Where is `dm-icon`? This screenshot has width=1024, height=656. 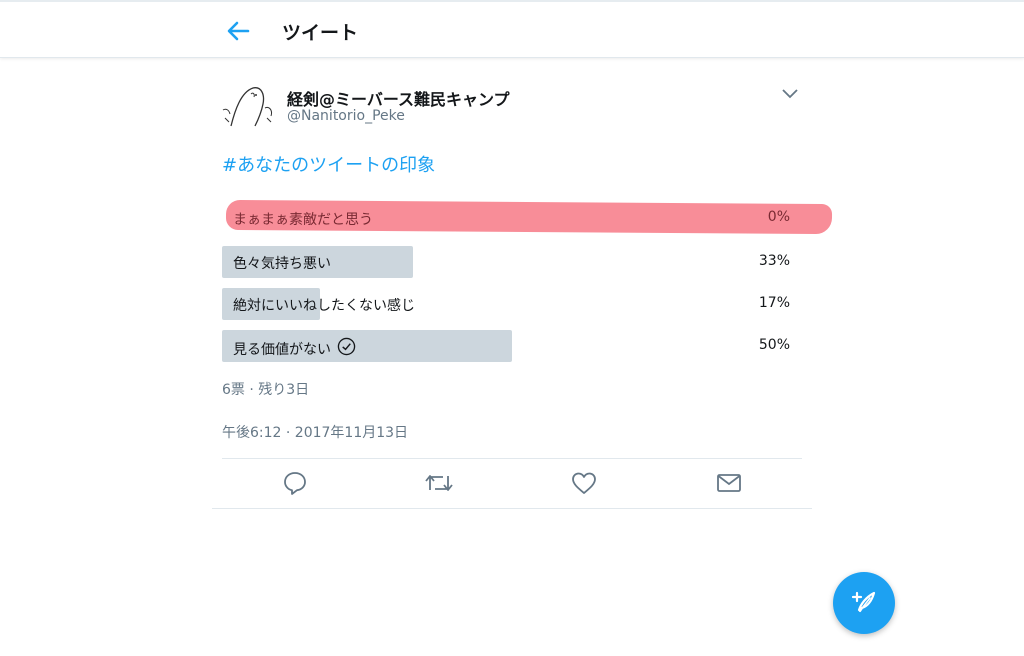
dm-icon is located at coordinates (729, 483).